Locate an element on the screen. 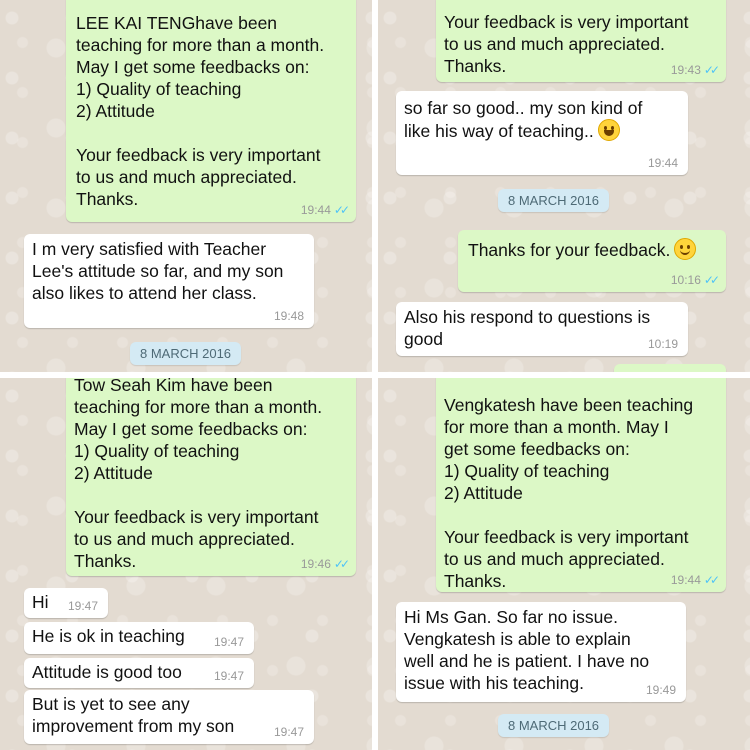 This screenshot has height=750, width=750. message-time: 19:43 is located at coordinates (685, 70).